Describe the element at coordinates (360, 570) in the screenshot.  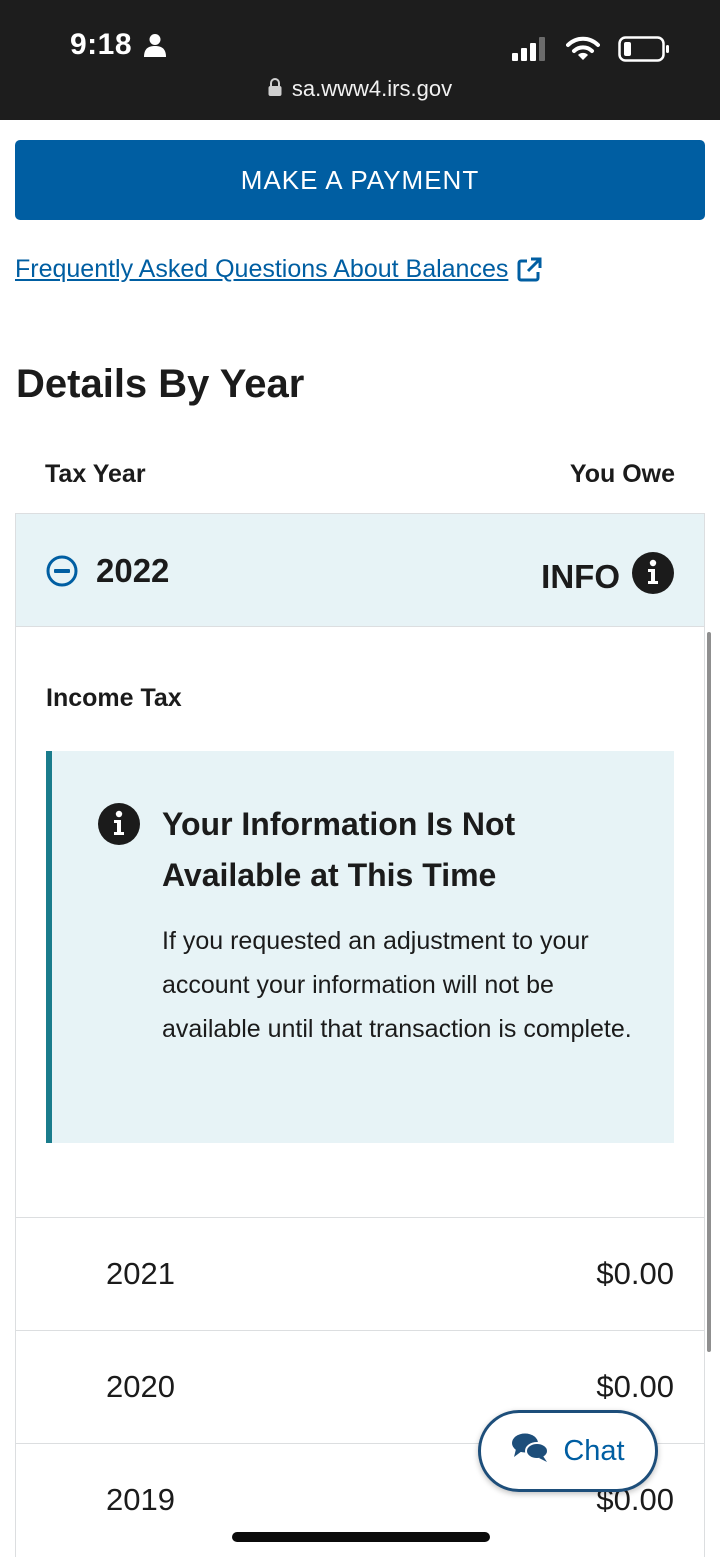
I see `year-2022-header: 2022 INFO` at that location.